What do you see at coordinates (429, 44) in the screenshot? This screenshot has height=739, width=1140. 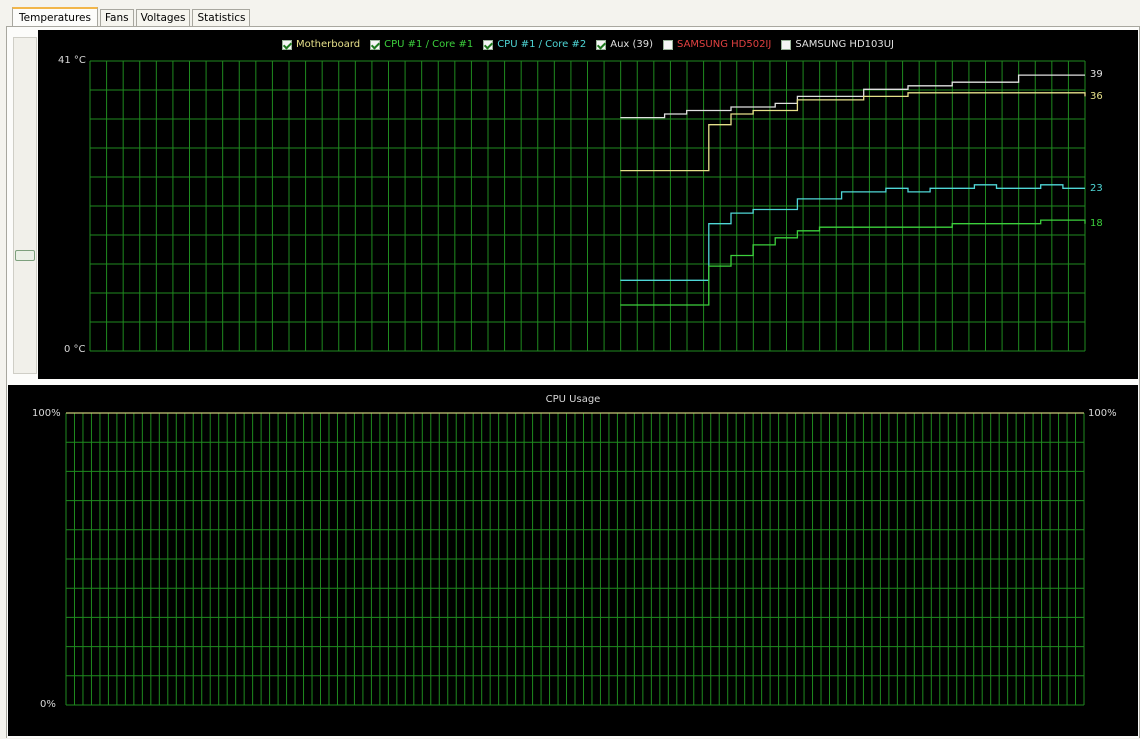 I see `legend-label-cpu-core-1: CPU #1 / Core #1` at bounding box center [429, 44].